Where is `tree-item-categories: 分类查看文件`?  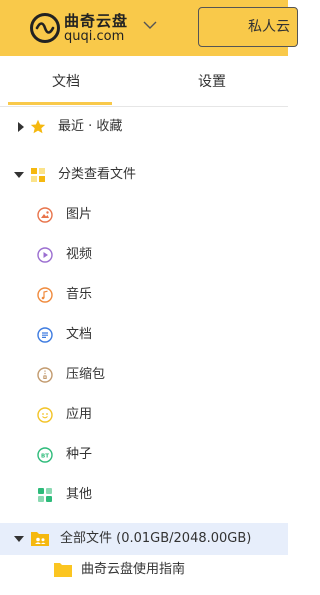 tree-item-categories: 分类查看文件 is located at coordinates (144, 175).